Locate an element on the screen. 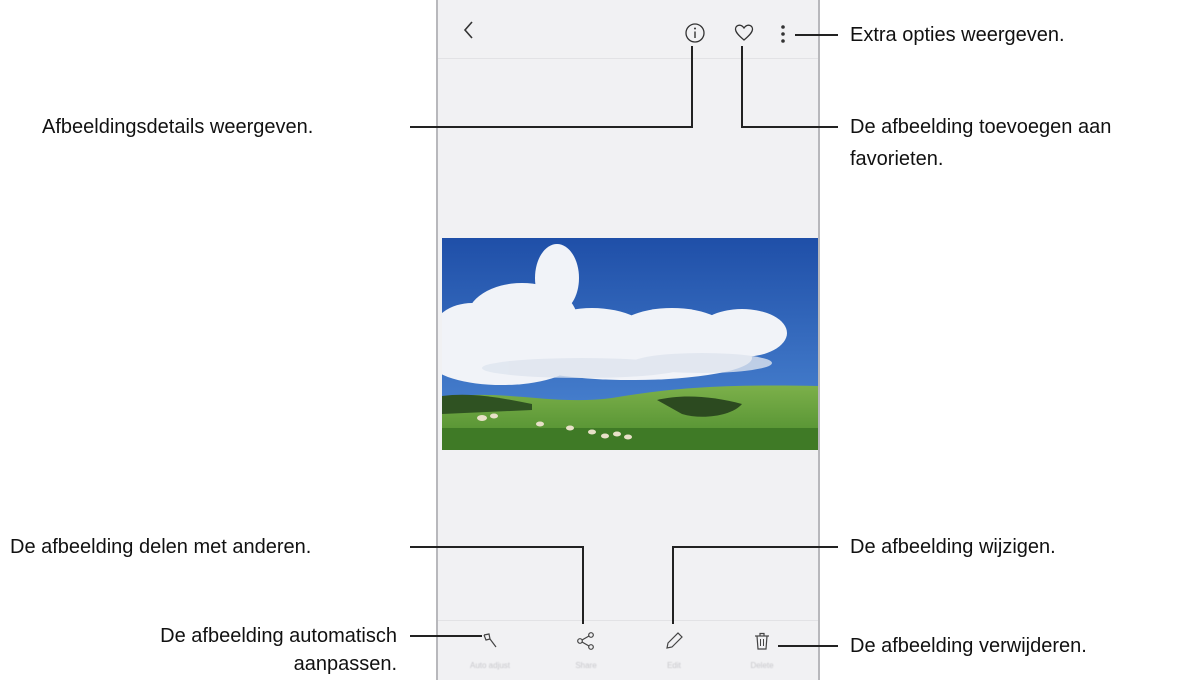 The image size is (1203, 680). trash-icon is located at coordinates (762, 641).